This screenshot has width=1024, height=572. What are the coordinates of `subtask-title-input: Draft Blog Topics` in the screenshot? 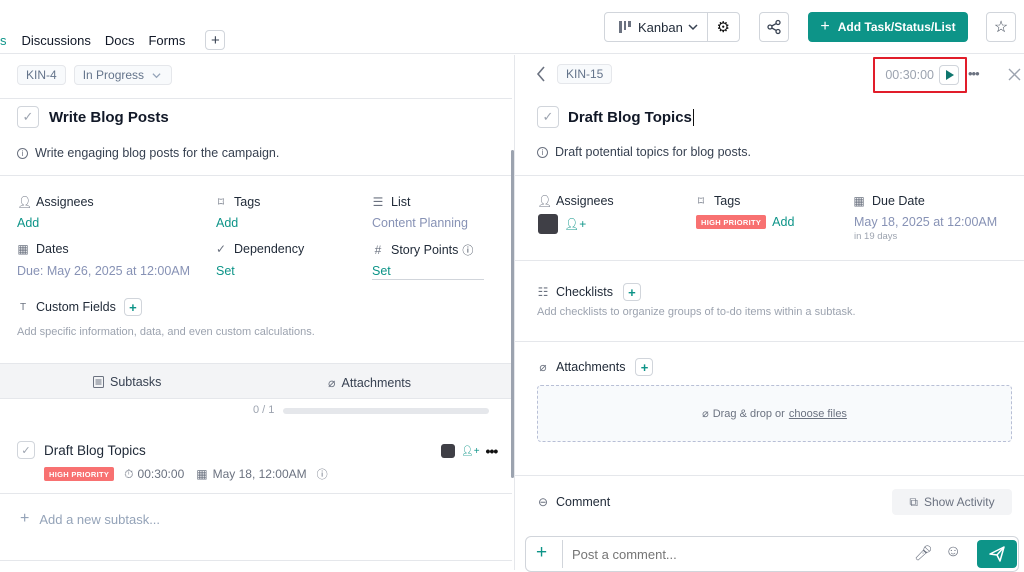 It's located at (631, 117).